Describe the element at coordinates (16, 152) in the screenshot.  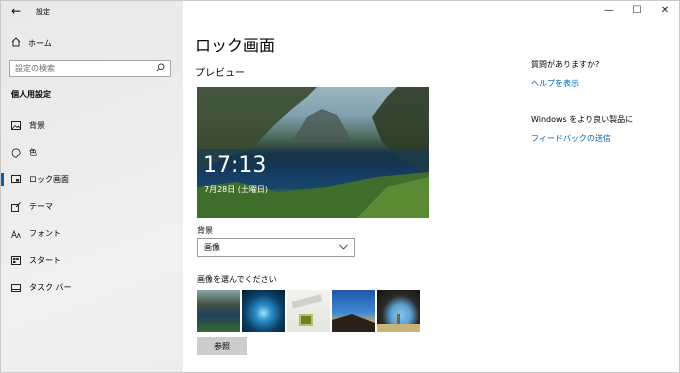
I see `palette-icon` at that location.